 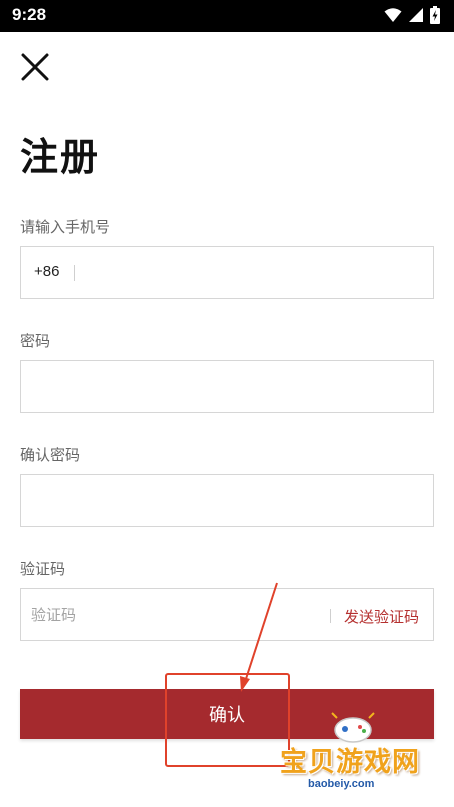 What do you see at coordinates (43, 569) in the screenshot?
I see `verification-label: 验证码` at bounding box center [43, 569].